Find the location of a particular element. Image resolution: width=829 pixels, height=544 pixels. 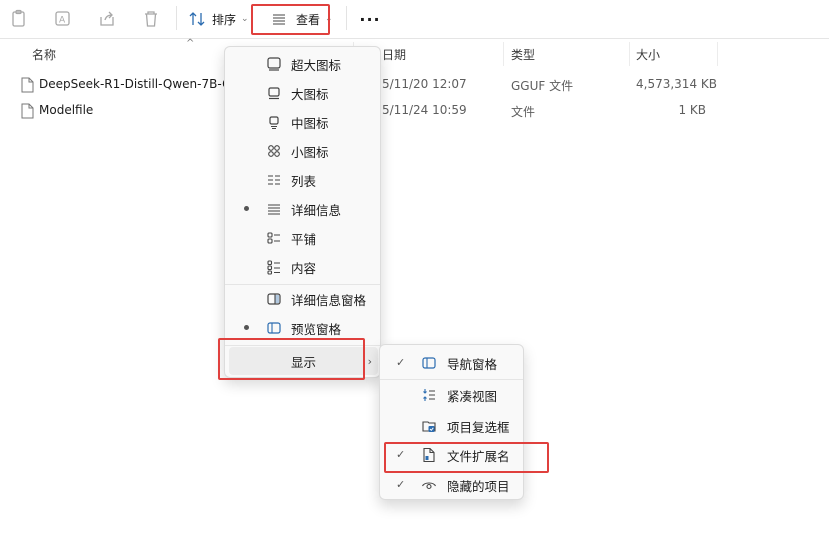

sort-ascending-icon: ^ is located at coordinates (190, 43).